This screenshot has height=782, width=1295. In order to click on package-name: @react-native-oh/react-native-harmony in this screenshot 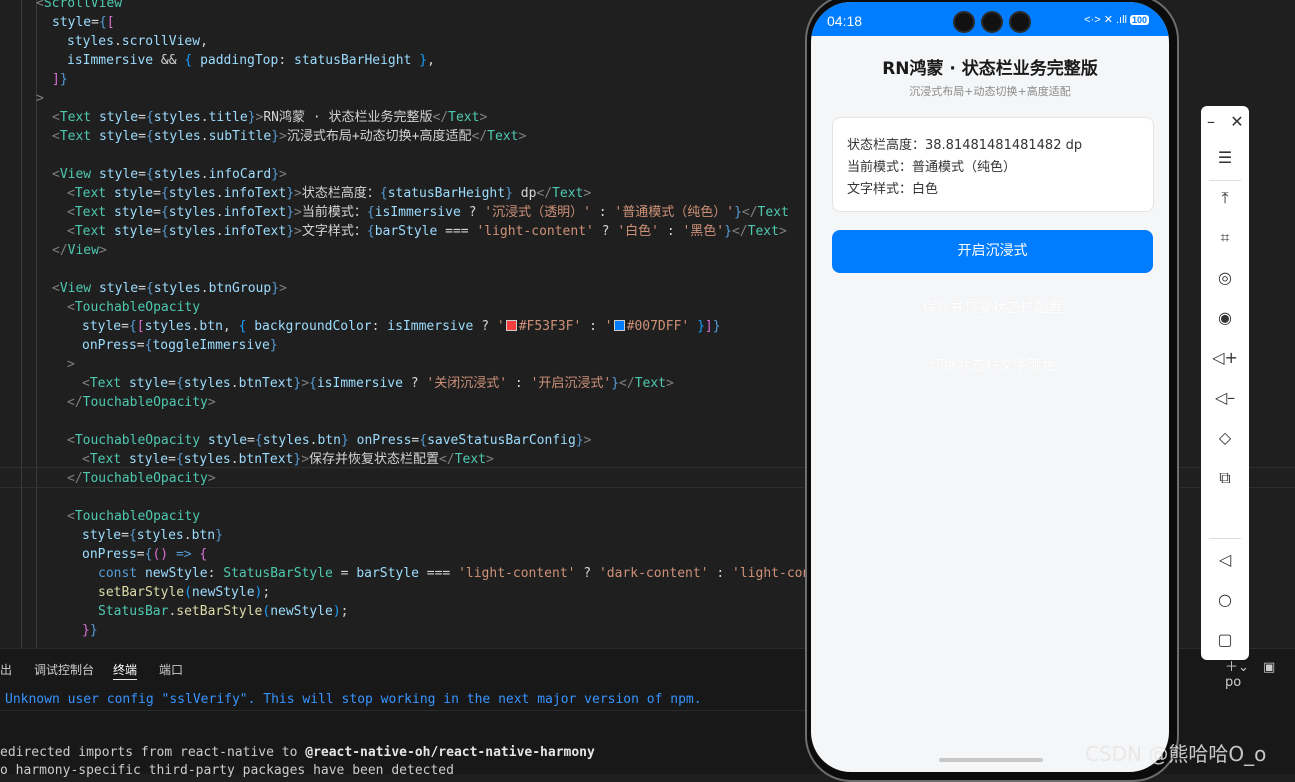, I will do `click(450, 752)`.